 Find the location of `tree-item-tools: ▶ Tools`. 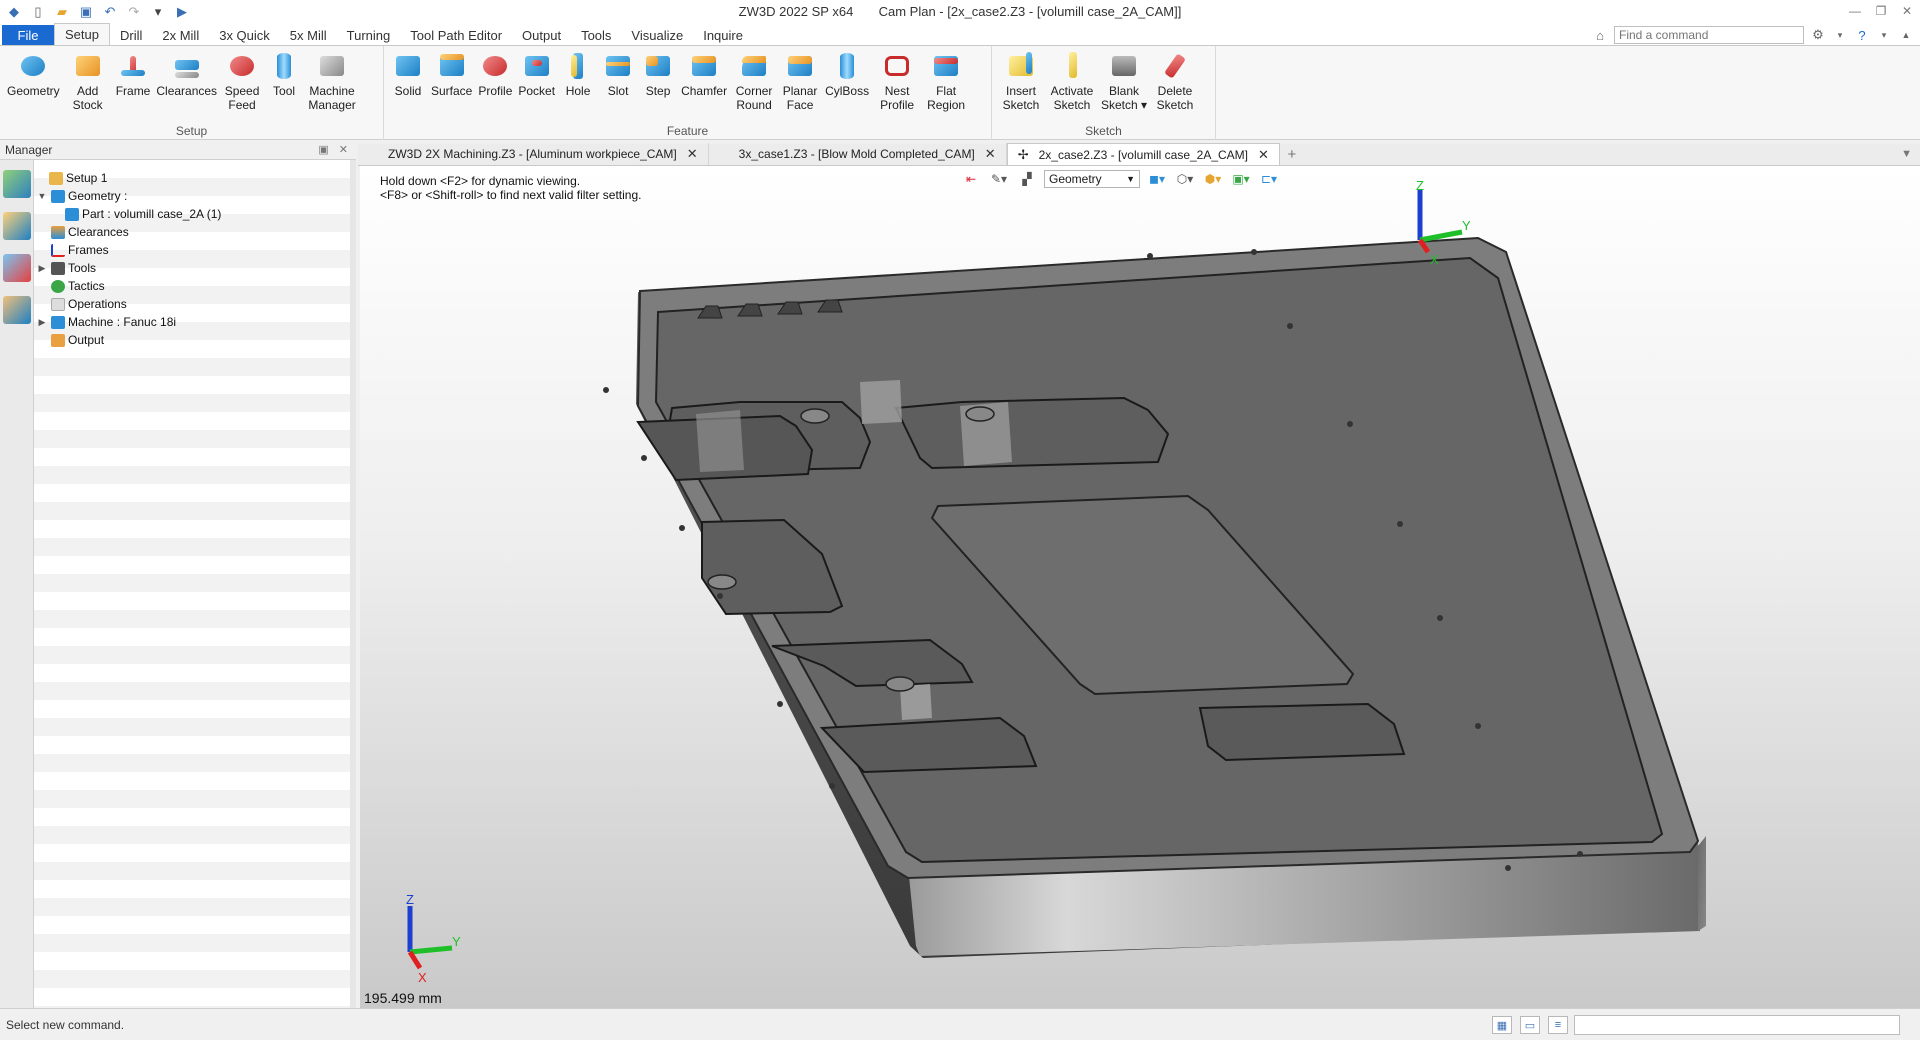

tree-item-tools: ▶ Tools is located at coordinates (66, 268).